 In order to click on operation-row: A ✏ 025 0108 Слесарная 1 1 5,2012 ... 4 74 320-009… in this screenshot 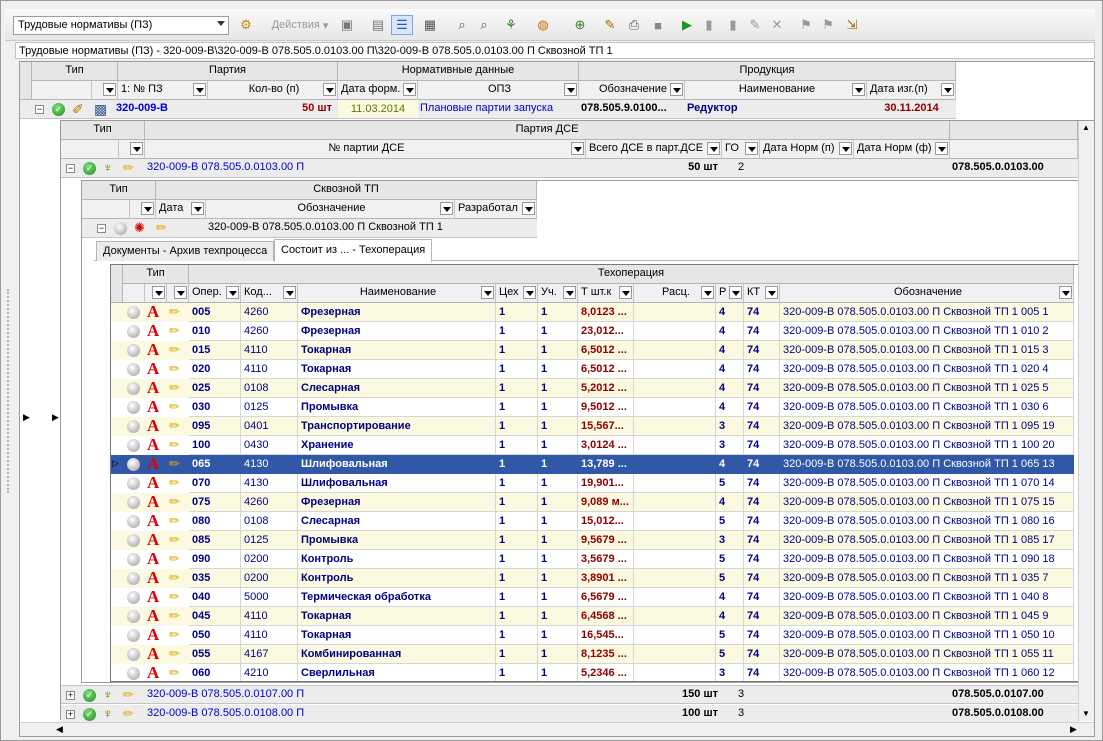, I will do `click(592, 388)`.